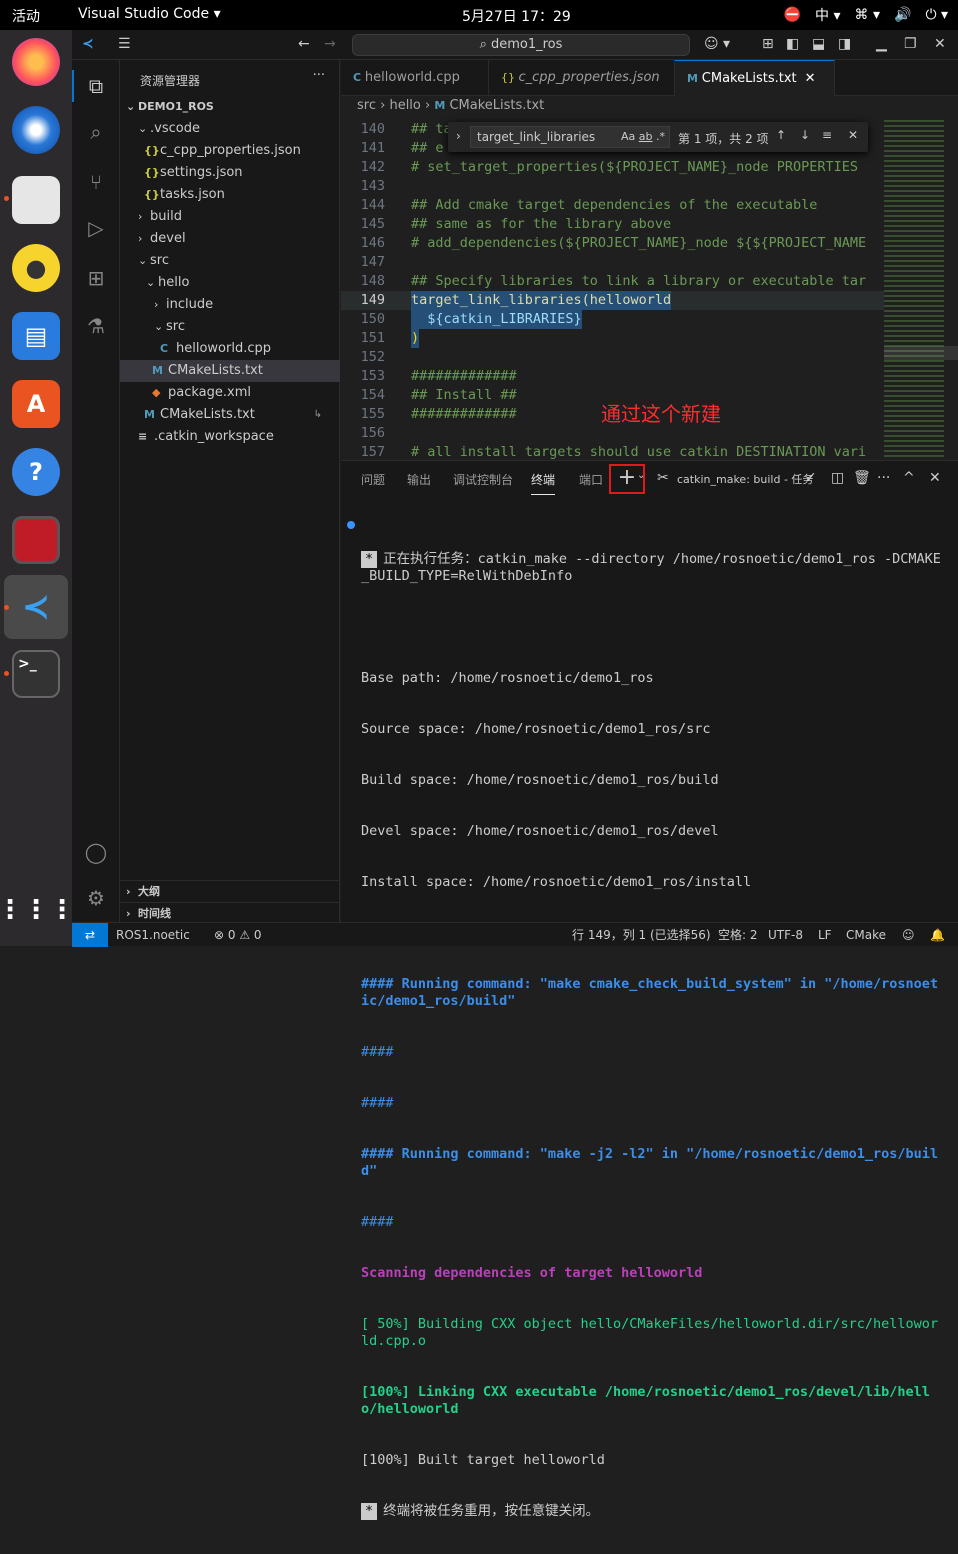 Image resolution: width=958 pixels, height=1554 pixels. I want to click on close-panel-icon: ✕, so click(935, 478).